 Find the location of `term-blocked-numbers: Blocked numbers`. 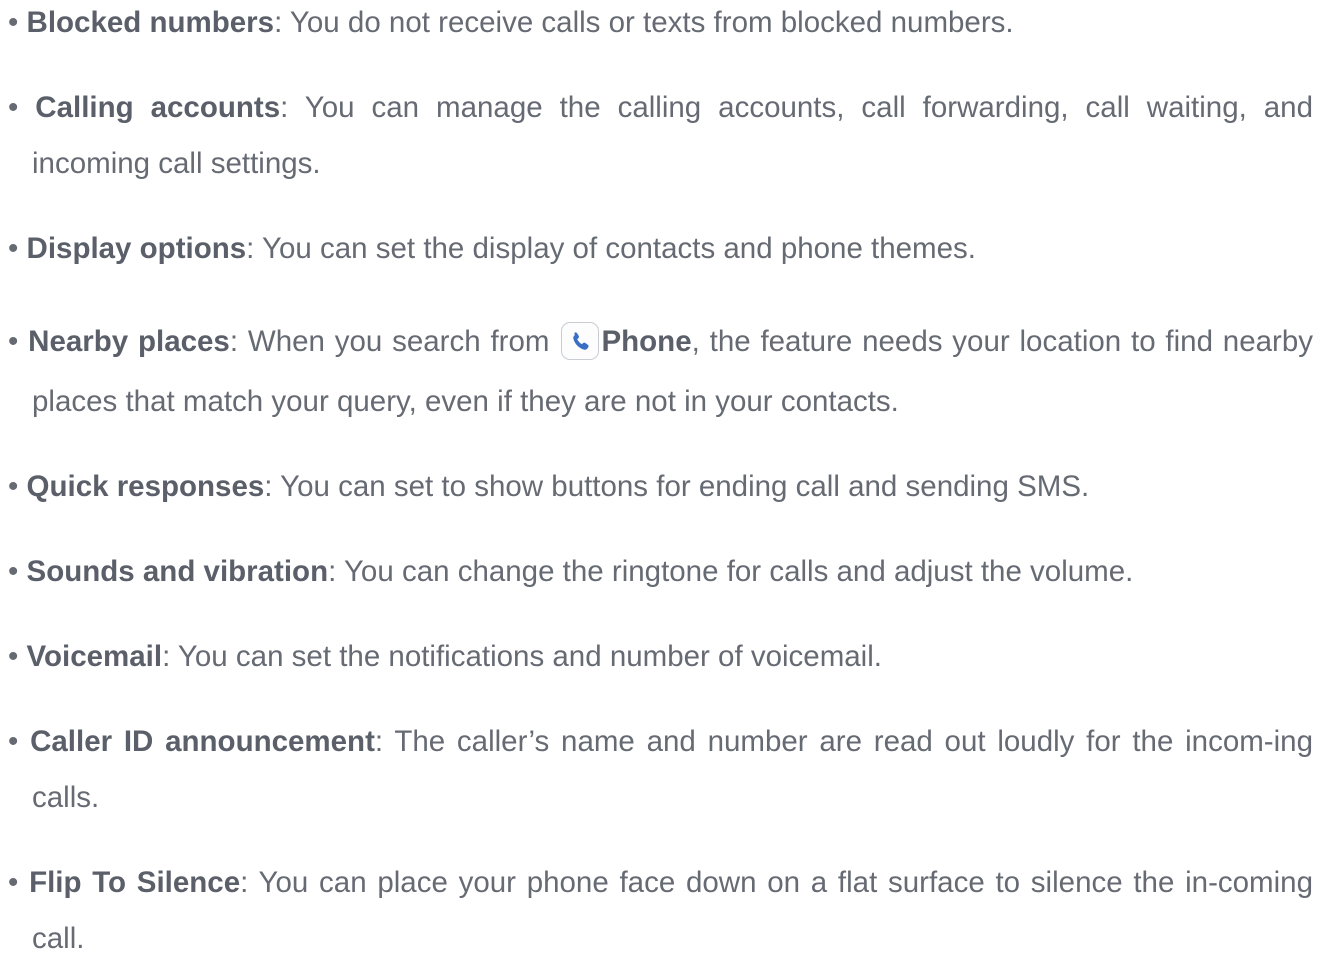

term-blocked-numbers: Blocked numbers is located at coordinates (150, 22).